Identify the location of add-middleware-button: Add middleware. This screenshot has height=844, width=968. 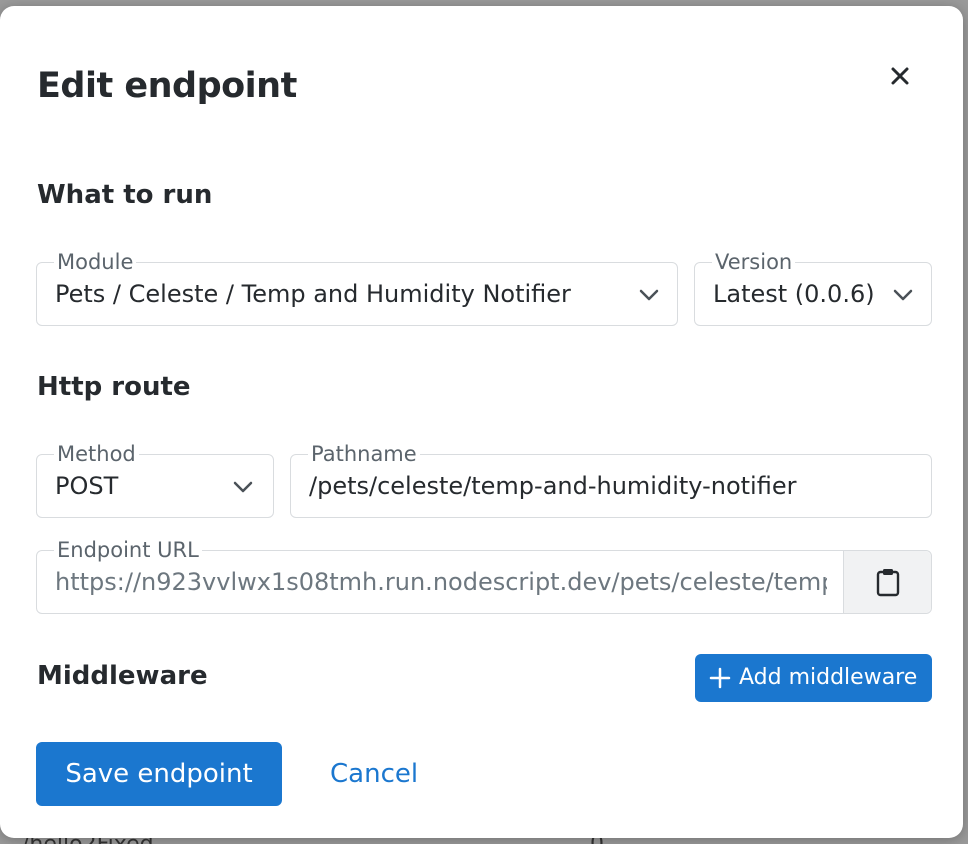
(813, 678).